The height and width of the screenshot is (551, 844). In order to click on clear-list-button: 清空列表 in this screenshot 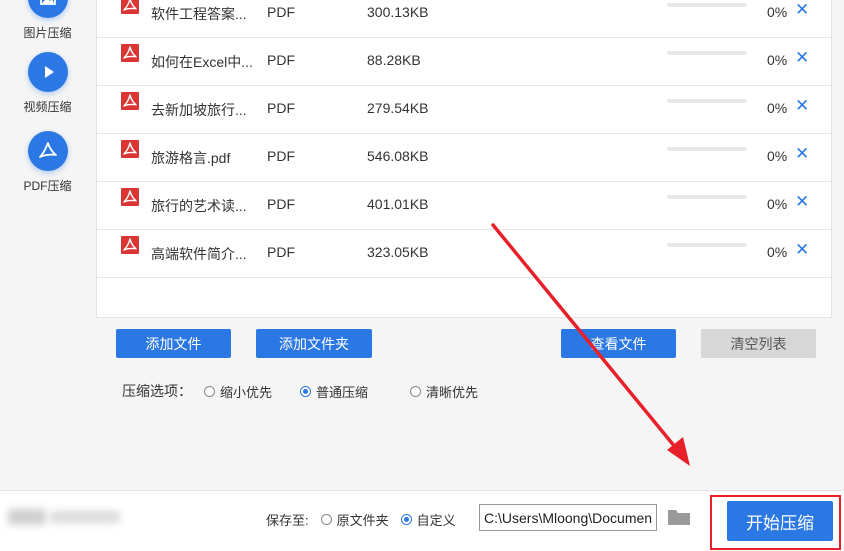, I will do `click(758, 343)`.